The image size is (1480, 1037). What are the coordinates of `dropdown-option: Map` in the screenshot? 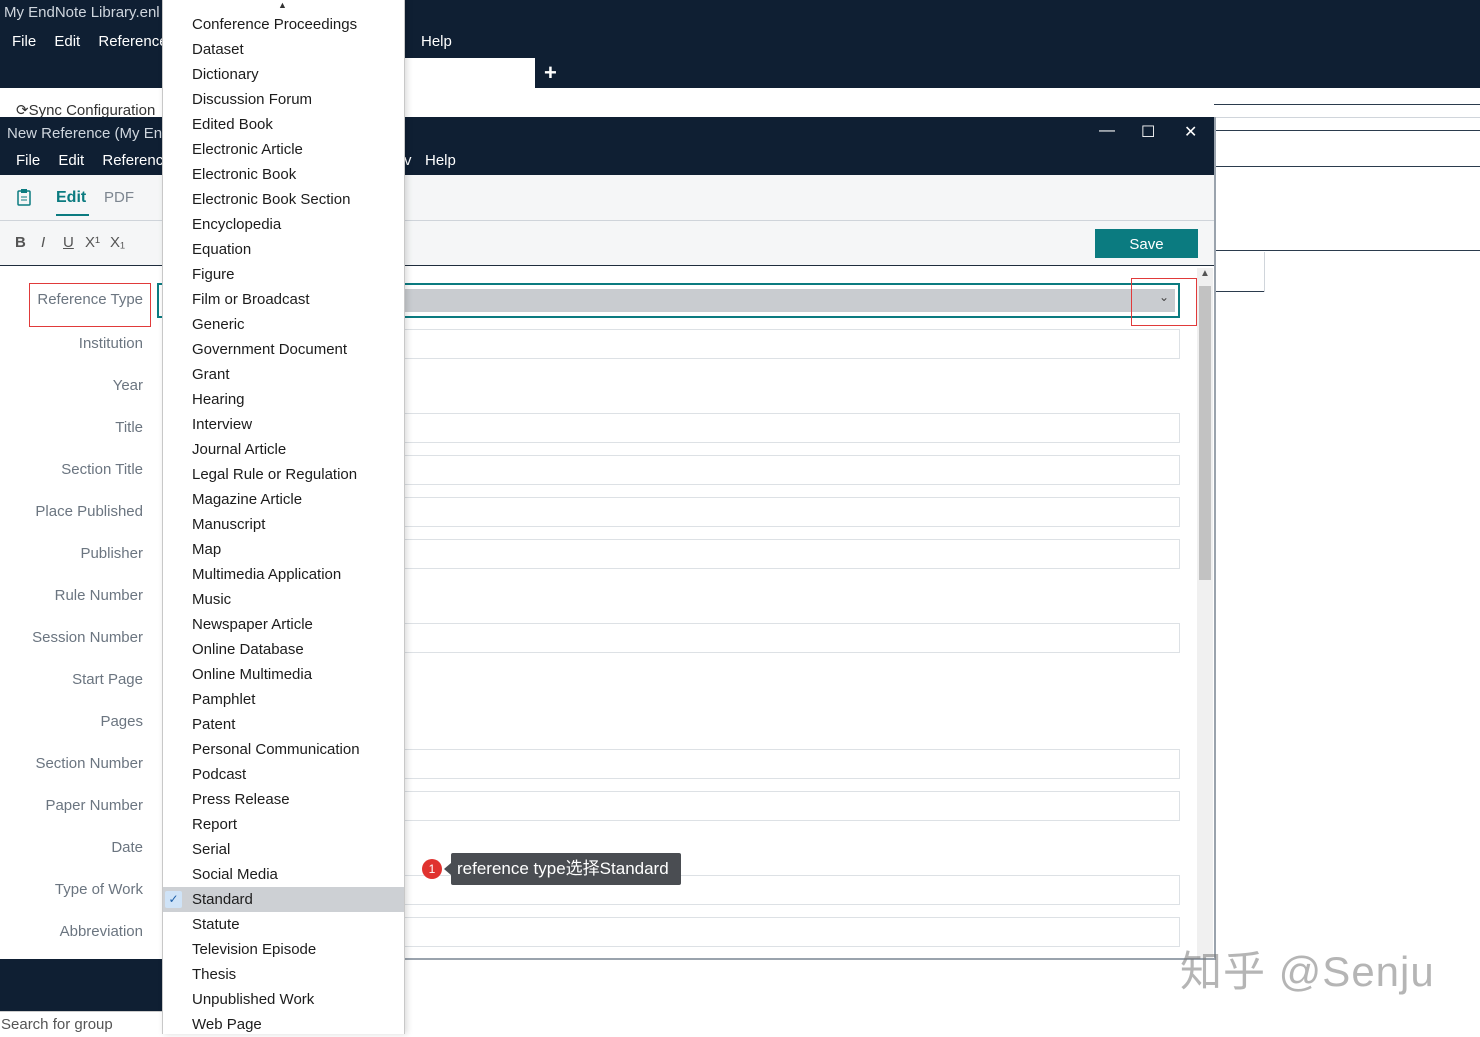 It's located at (283, 549).